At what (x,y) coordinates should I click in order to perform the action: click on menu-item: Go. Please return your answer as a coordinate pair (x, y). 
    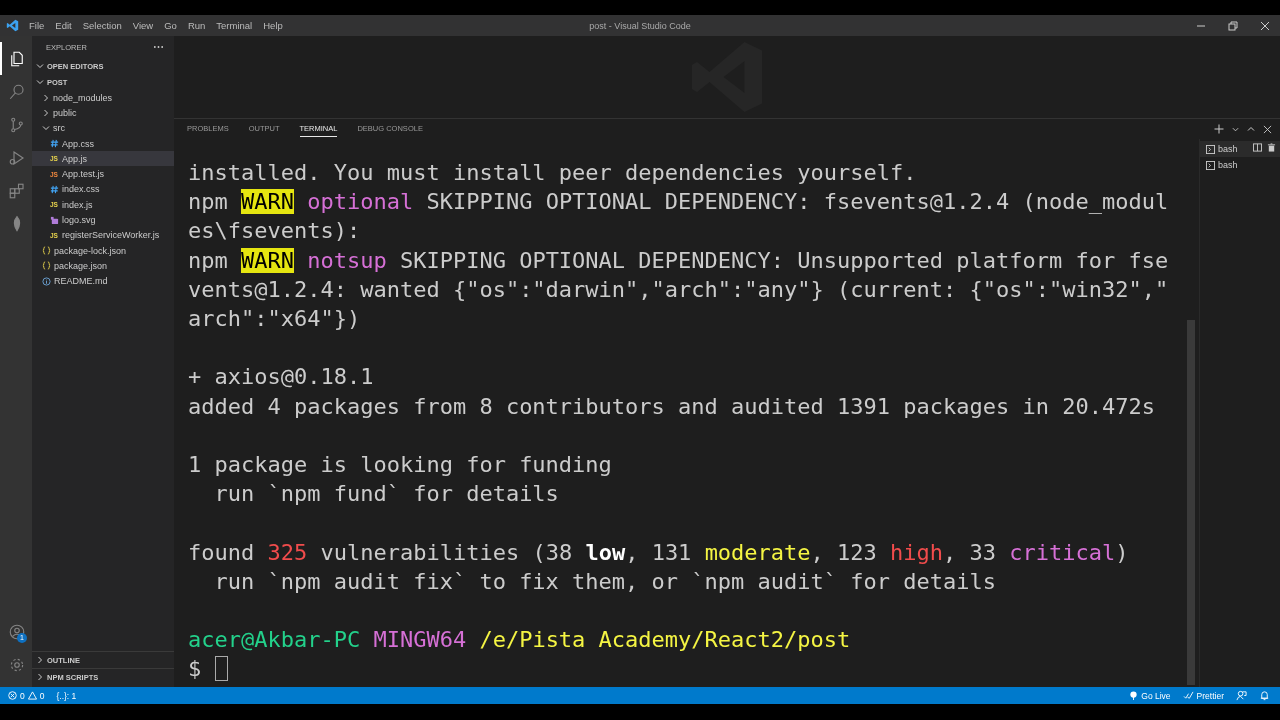
    Looking at the image, I should click on (170, 25).